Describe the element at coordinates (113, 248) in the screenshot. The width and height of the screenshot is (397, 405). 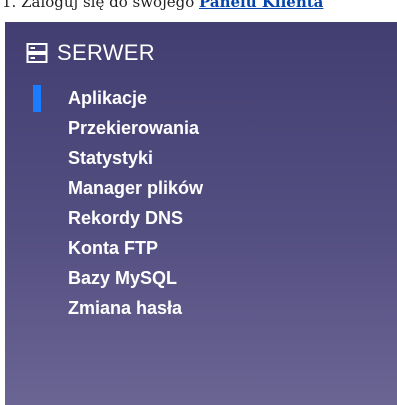
I see `sidebar-item-label: Konta FTP` at that location.